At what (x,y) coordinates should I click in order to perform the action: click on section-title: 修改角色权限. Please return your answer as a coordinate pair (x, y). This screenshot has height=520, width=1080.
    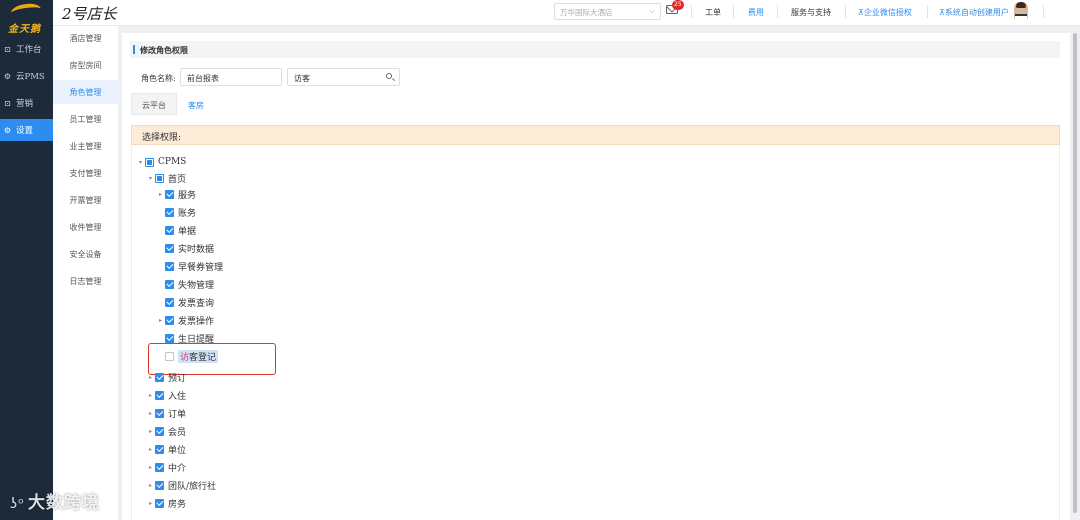
    Looking at the image, I should click on (595, 49).